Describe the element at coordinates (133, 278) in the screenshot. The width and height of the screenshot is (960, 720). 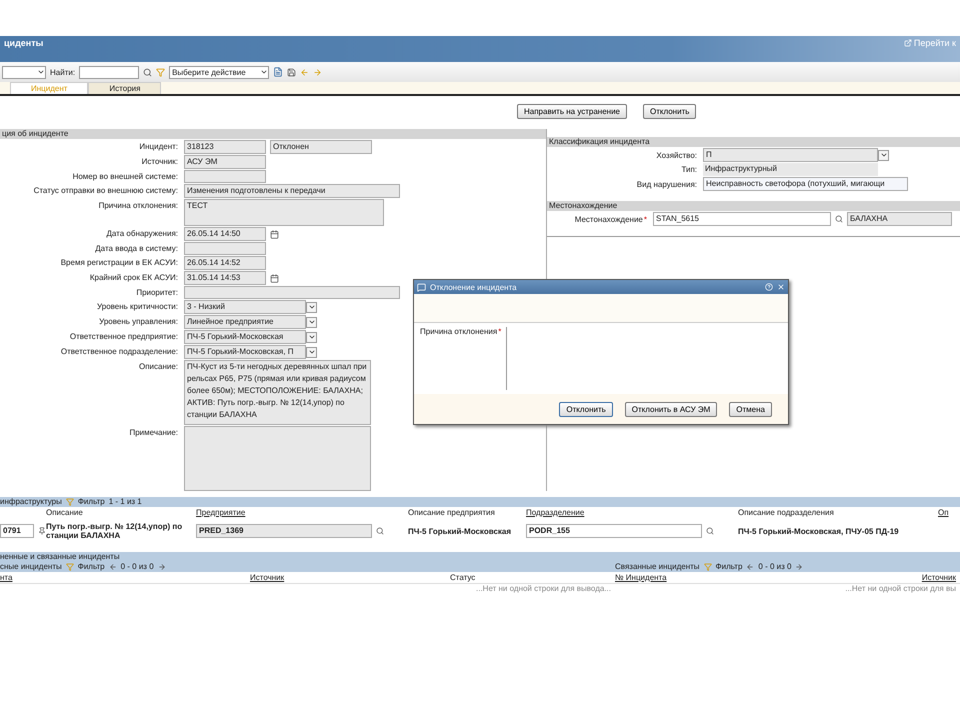
I see `field-label: Крайний срок ЕК АСУИ:` at that location.